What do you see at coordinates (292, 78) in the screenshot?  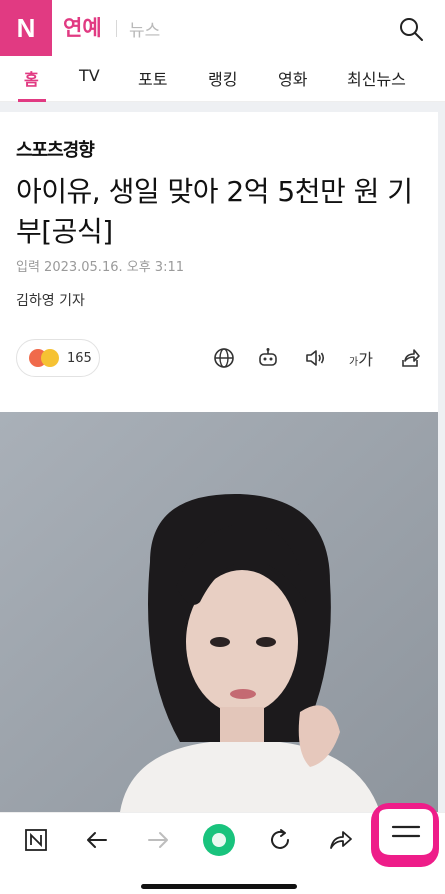 I see `tab-movie: 영화` at bounding box center [292, 78].